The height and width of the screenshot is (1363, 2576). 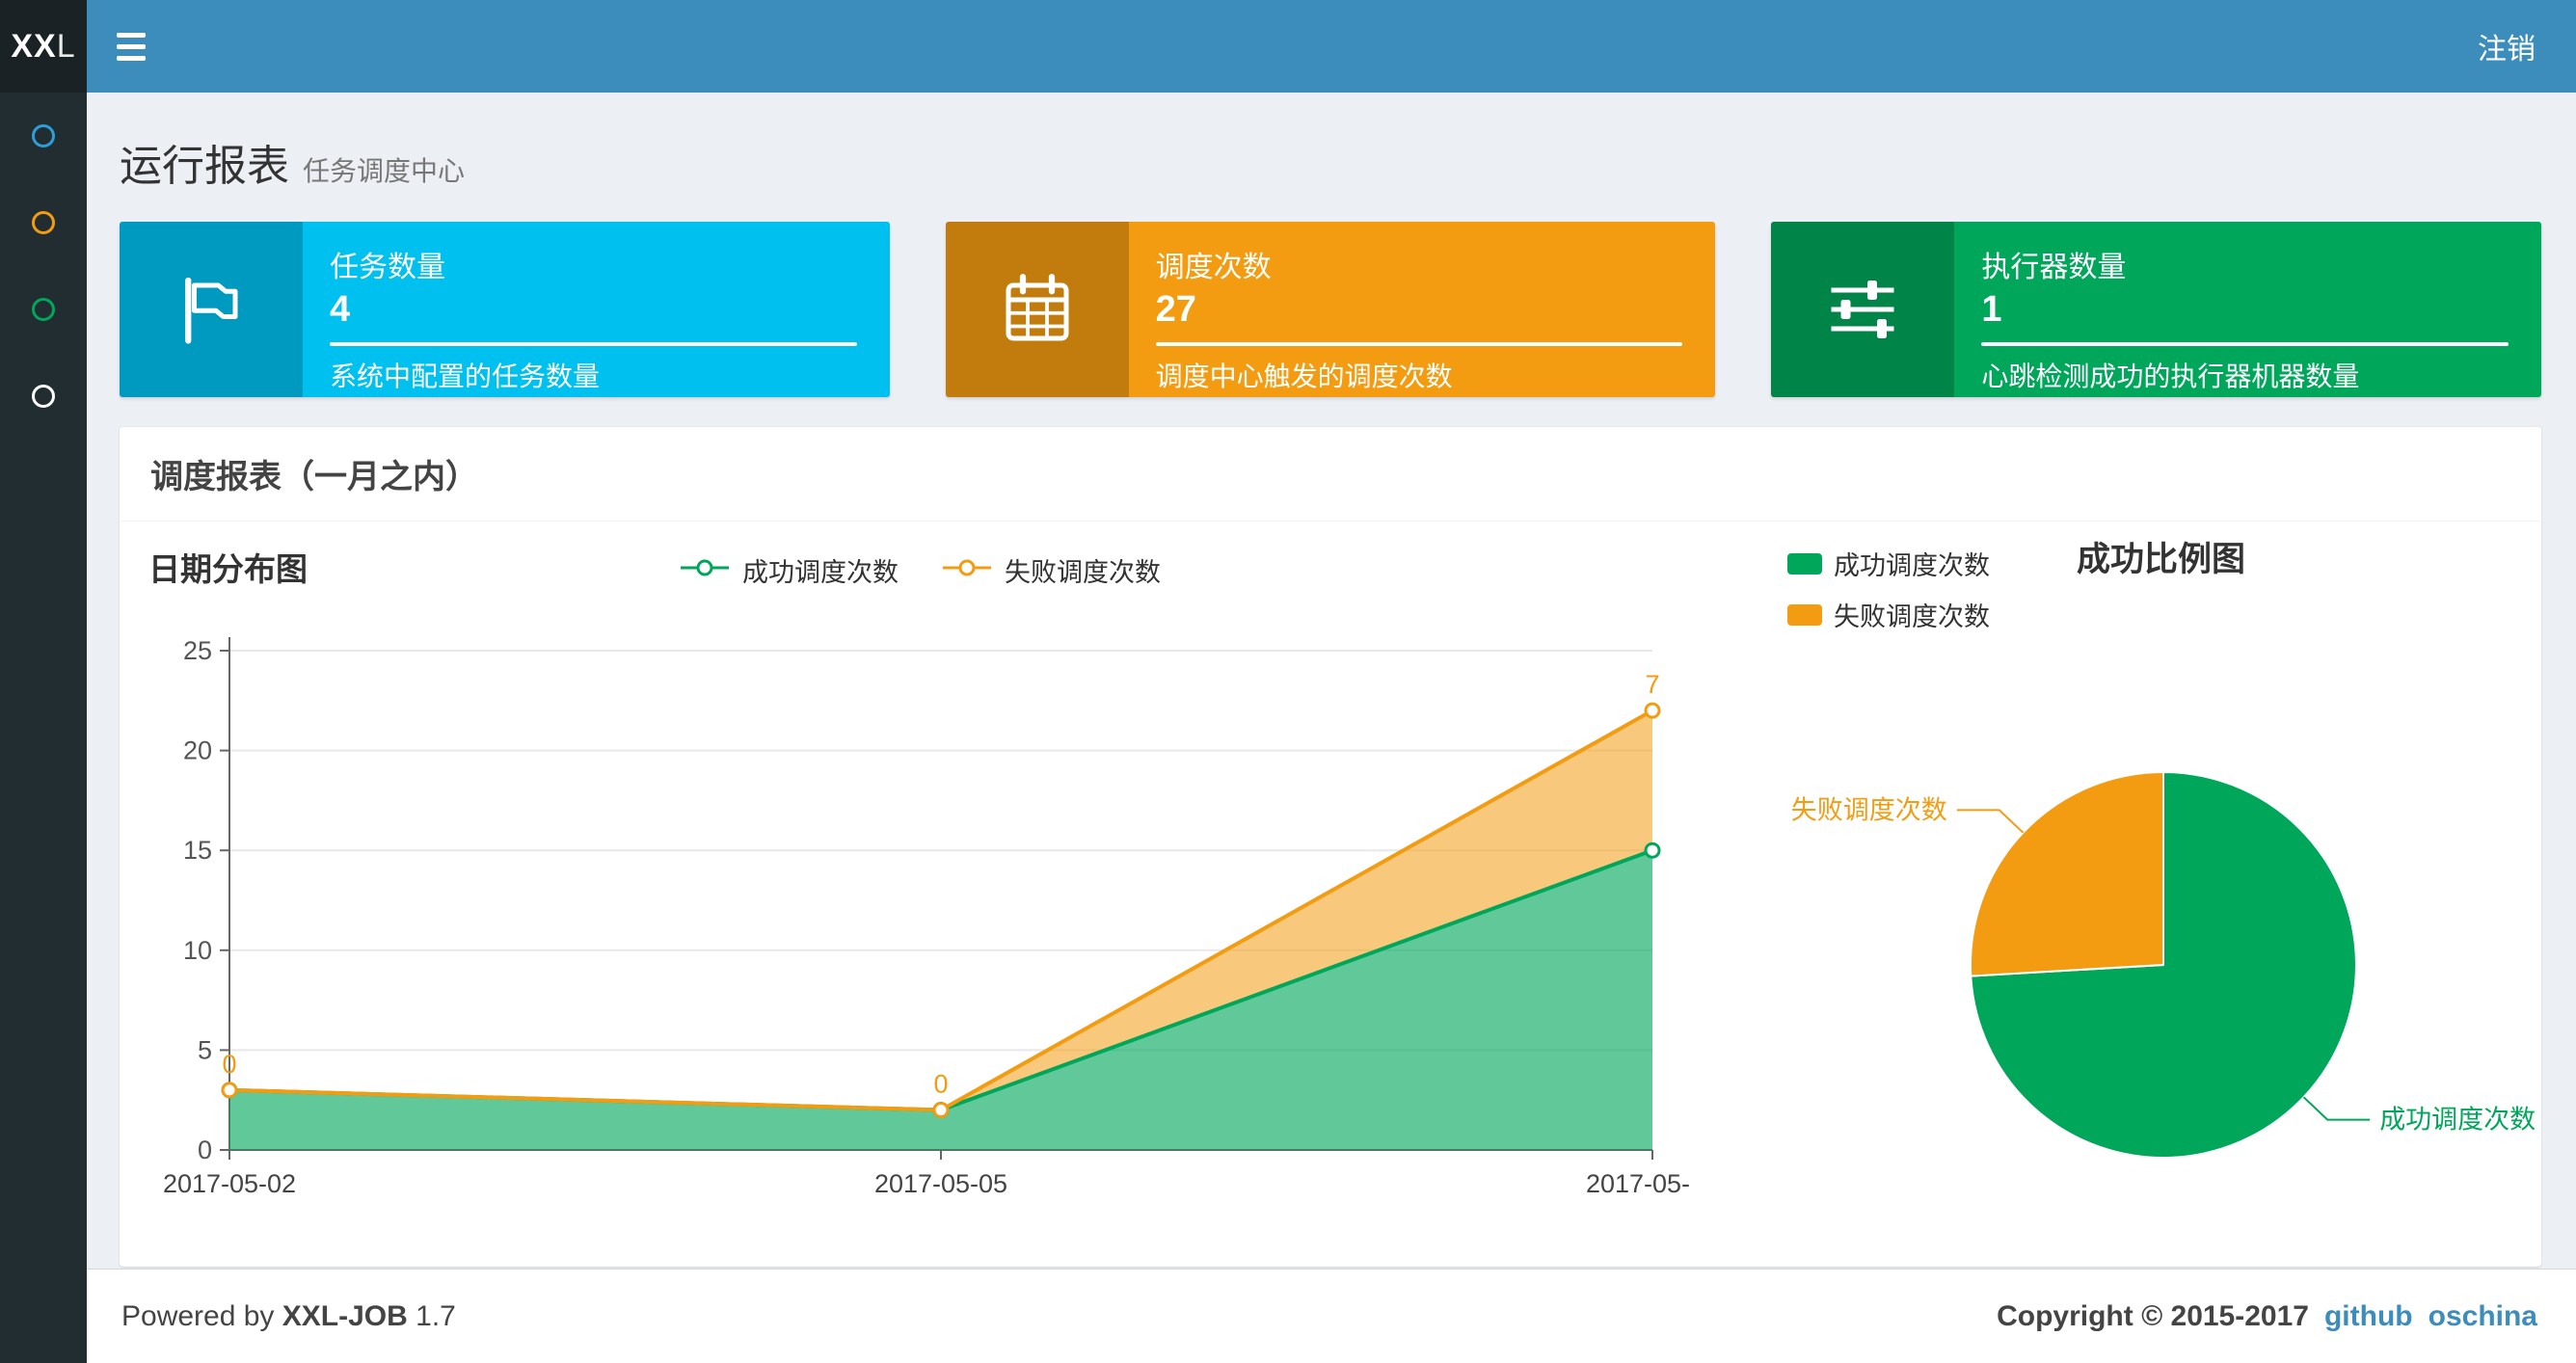 I want to click on pie-chart-svg: 成功调度次数 失败调度次数, so click(x=2164, y=964).